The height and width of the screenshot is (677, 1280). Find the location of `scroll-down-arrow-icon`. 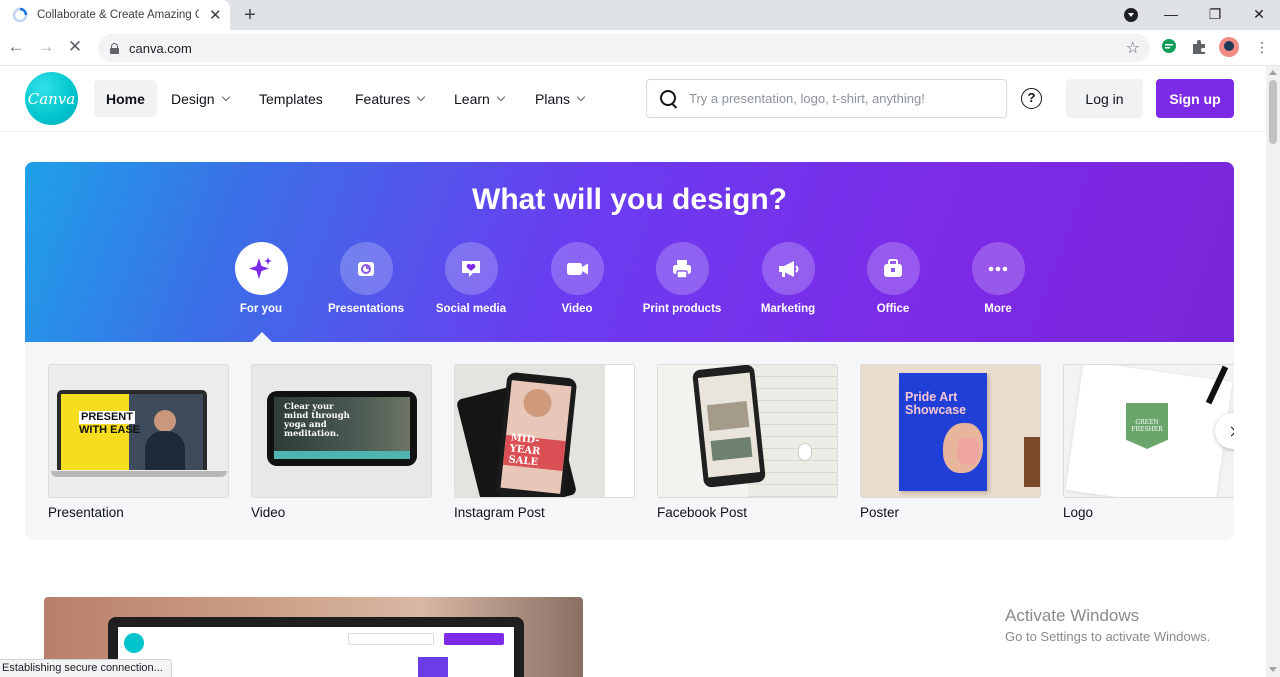

scroll-down-arrow-icon is located at coordinates (1273, 669).